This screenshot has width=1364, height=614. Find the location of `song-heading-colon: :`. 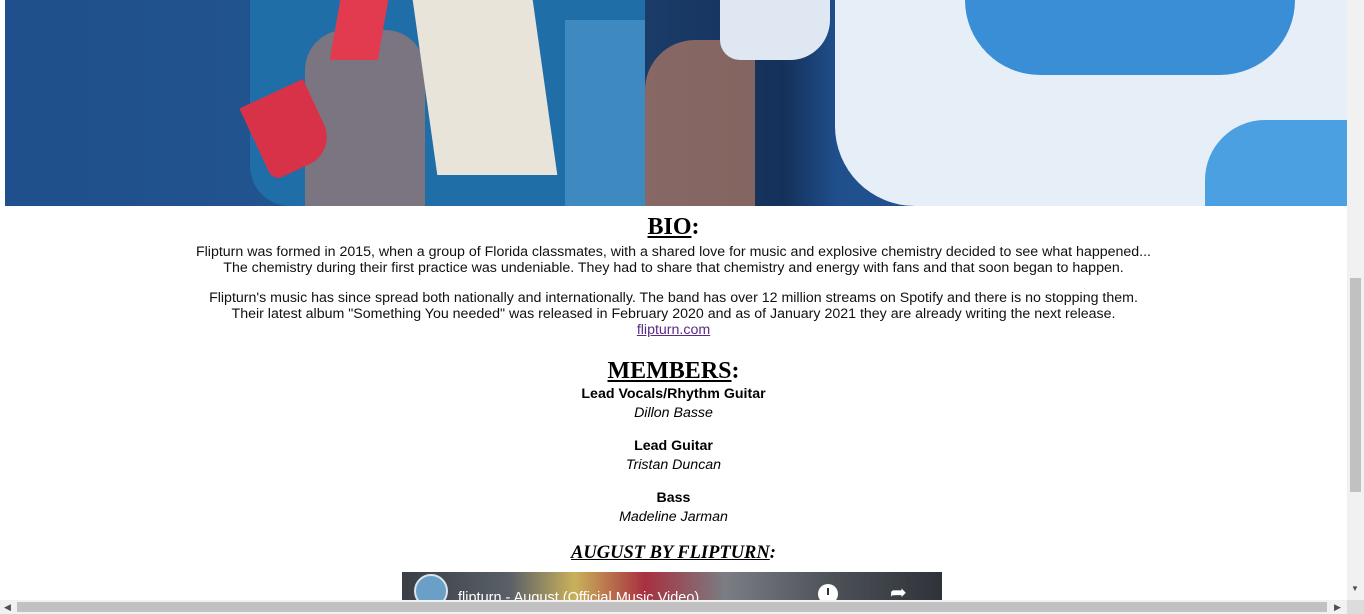

song-heading-colon: : is located at coordinates (772, 553).